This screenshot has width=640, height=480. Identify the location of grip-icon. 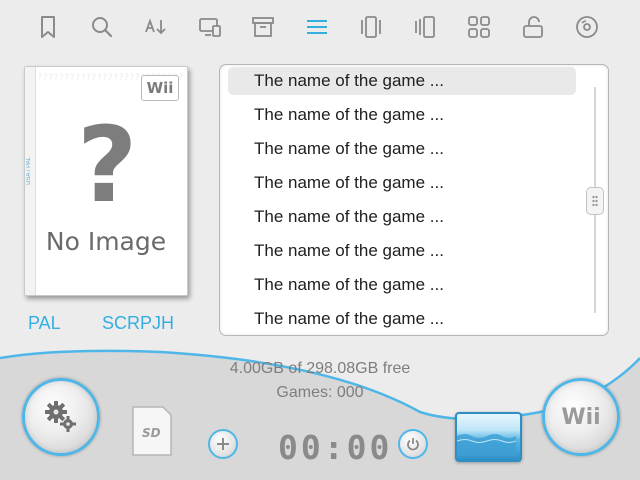
(595, 201).